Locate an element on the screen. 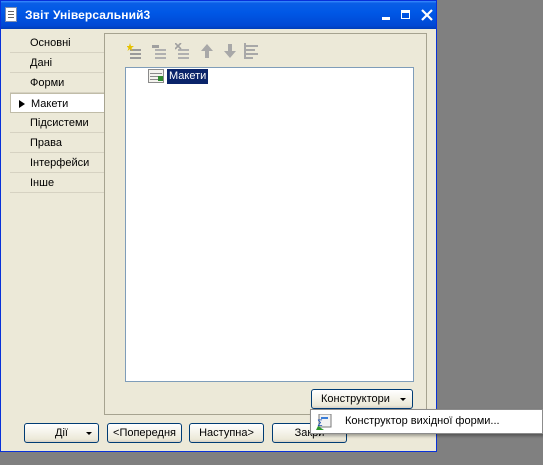  templates-folder-icon is located at coordinates (156, 76).